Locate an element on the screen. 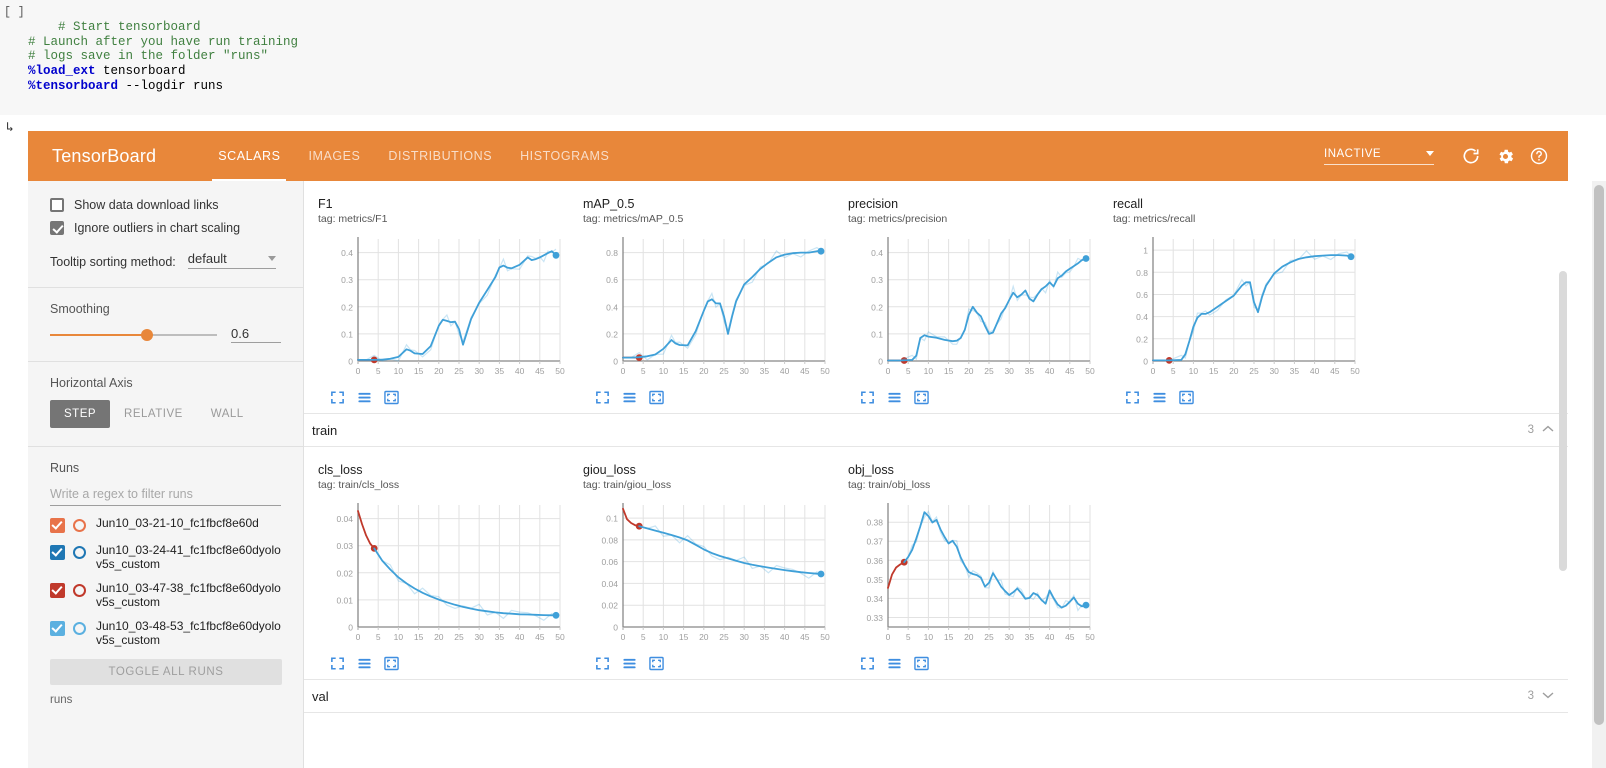 This screenshot has height=768, width=1606. cell-run-gutter: [ ] is located at coordinates (14, 13).